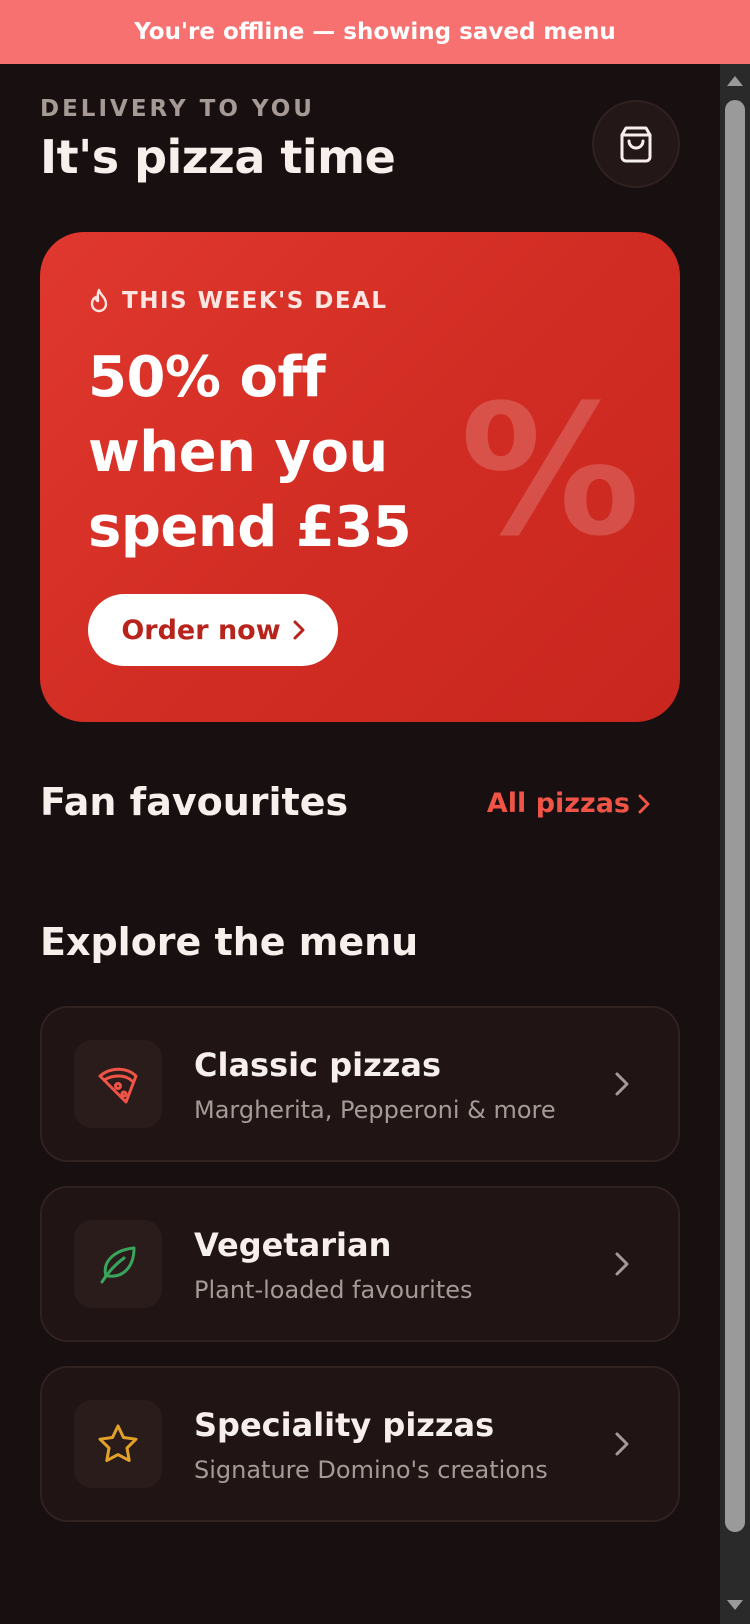 The height and width of the screenshot is (1624, 750). What do you see at coordinates (201, 630) in the screenshot?
I see `order-now-label: Order now` at bounding box center [201, 630].